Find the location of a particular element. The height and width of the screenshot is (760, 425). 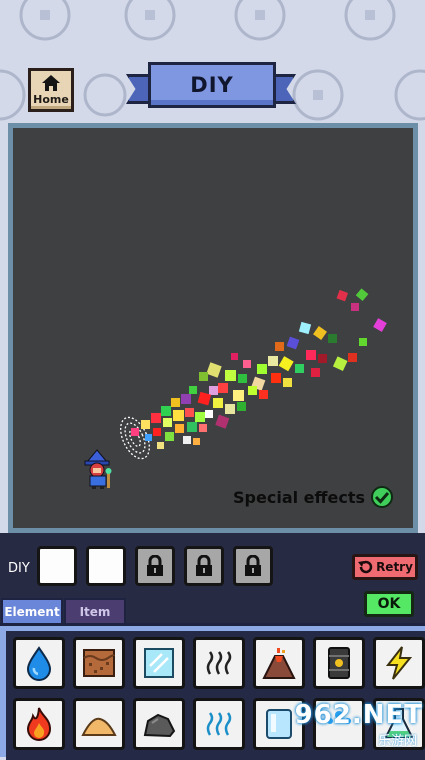

oil-barrel-icon is located at coordinates (339, 663).